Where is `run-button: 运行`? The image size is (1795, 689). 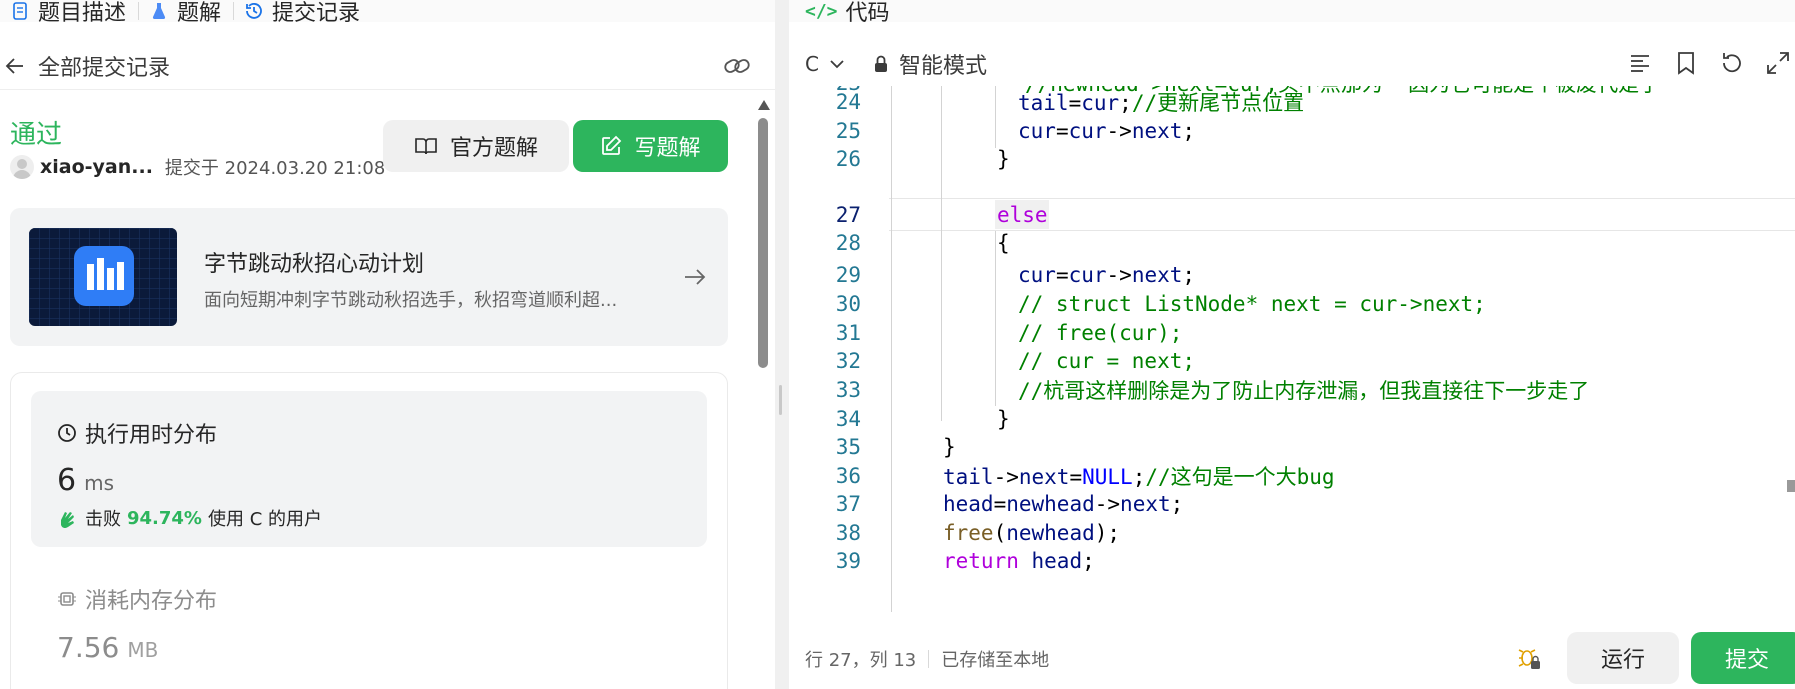 run-button: 运行 is located at coordinates (1623, 658).